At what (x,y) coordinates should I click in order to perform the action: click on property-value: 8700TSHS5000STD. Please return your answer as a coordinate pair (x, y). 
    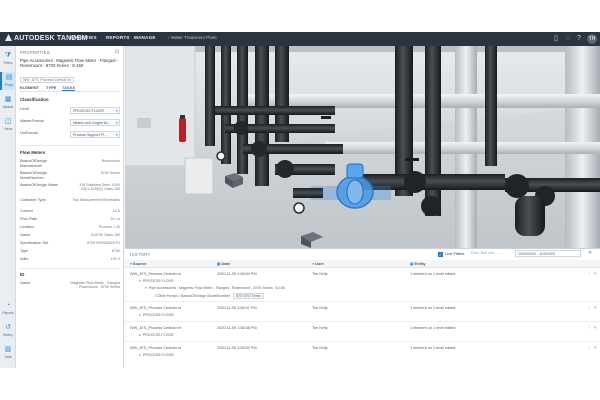
    Looking at the image, I should click on (95, 243).